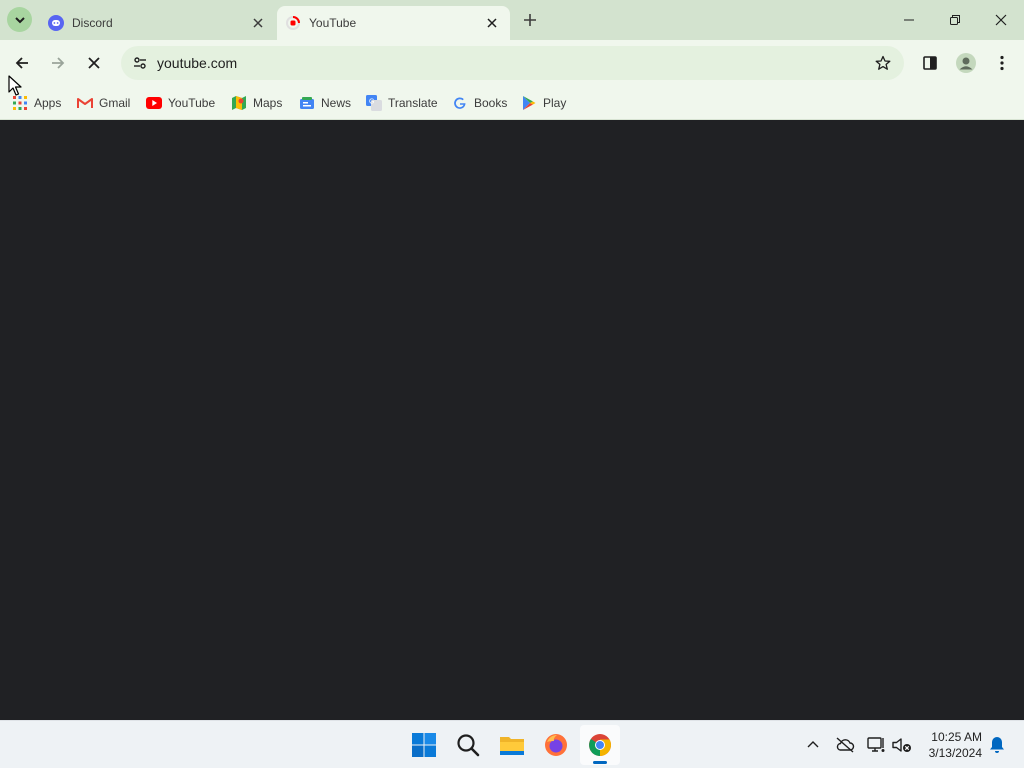 The width and height of the screenshot is (1024, 768). I want to click on onedrive-button, so click(845, 745).